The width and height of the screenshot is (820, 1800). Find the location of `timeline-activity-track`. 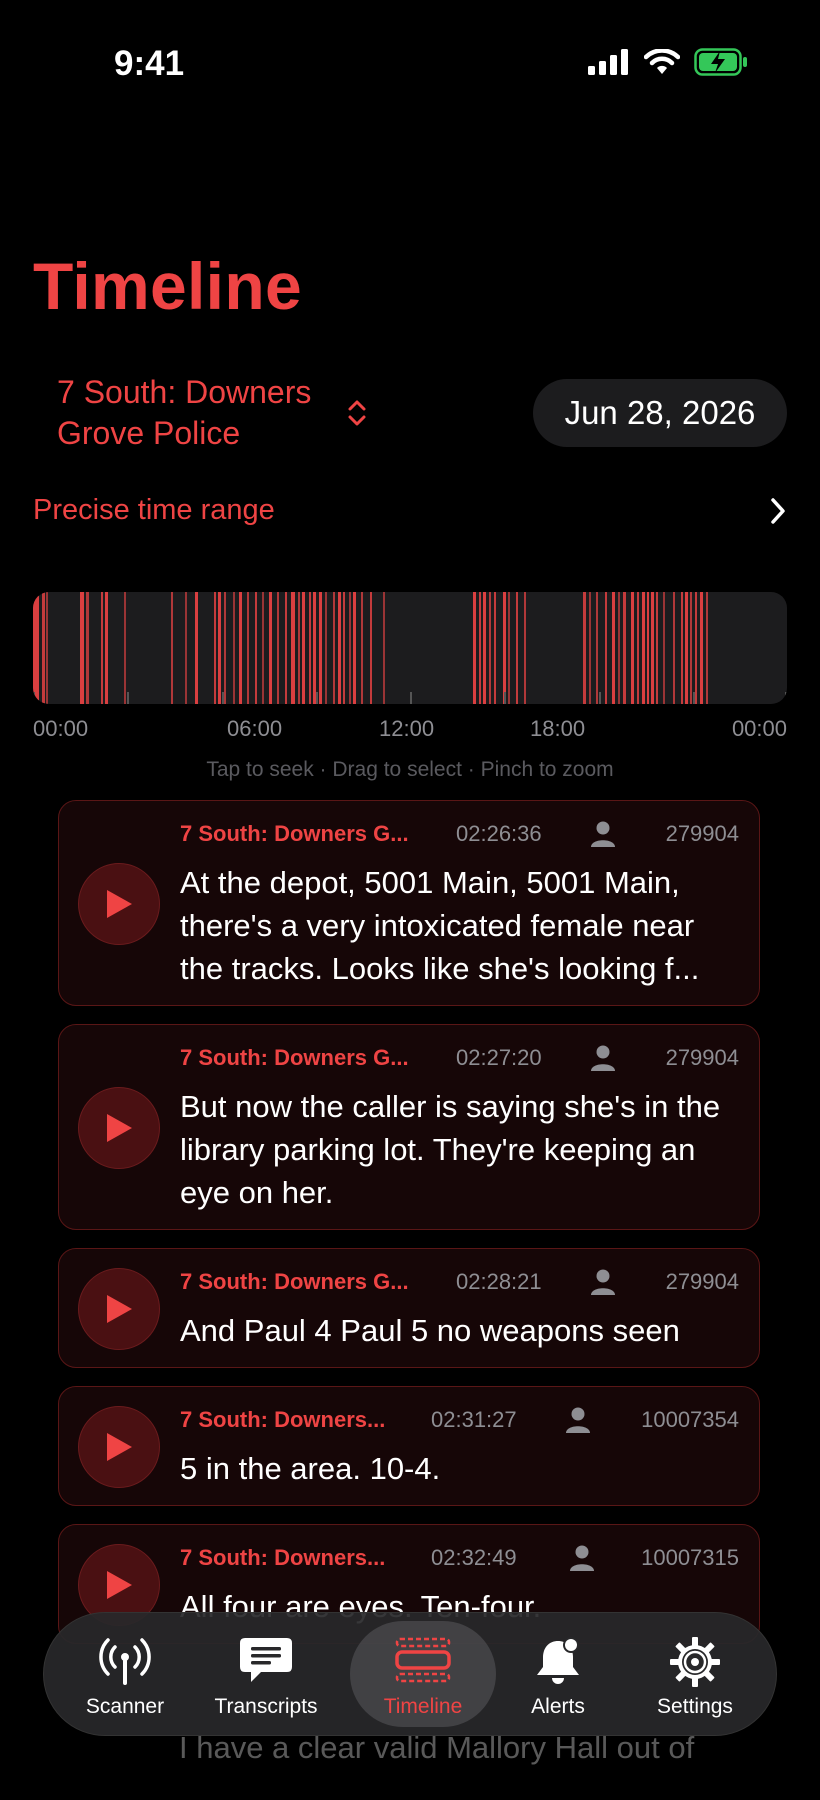

timeline-activity-track is located at coordinates (410, 648).